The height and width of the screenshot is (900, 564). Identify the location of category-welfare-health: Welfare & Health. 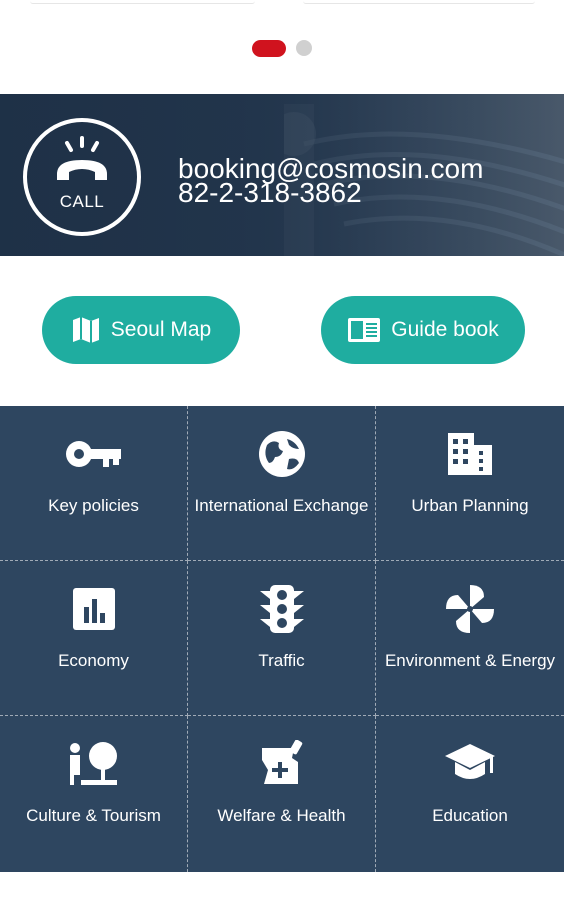
(282, 794).